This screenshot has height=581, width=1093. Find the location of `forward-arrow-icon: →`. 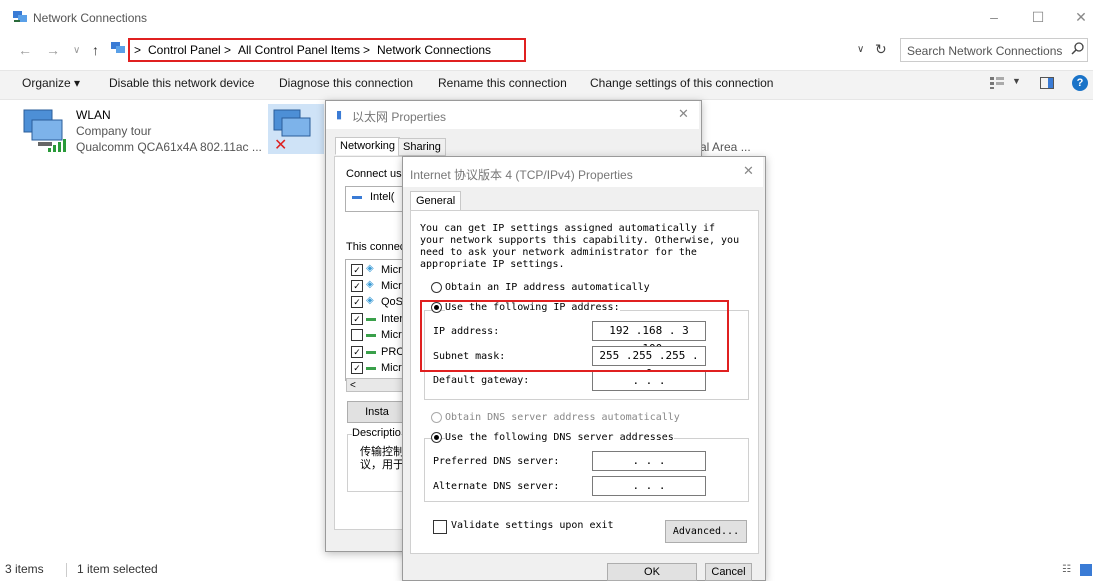

forward-arrow-icon: → is located at coordinates (53, 50).